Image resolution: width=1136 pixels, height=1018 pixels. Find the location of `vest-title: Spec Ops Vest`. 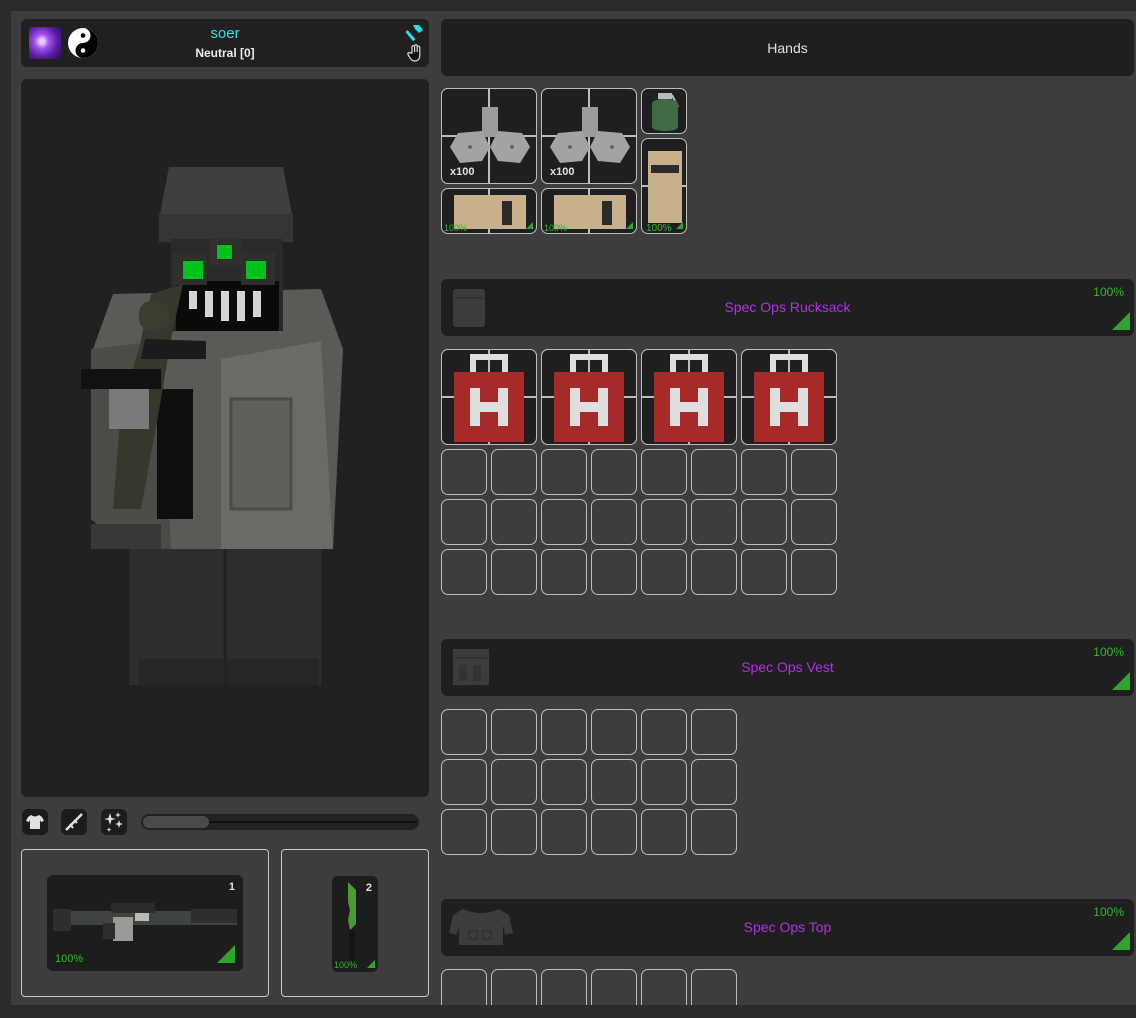

vest-title: Spec Ops Vest is located at coordinates (787, 667).